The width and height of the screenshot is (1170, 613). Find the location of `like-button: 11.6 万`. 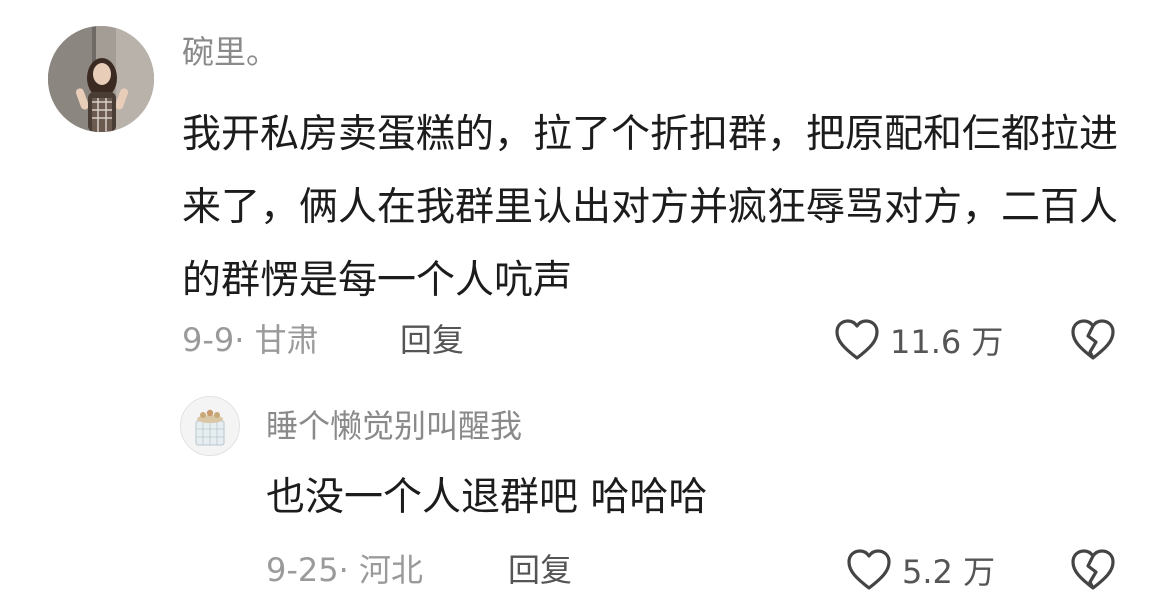

like-button: 11.6 万 is located at coordinates (918, 340).